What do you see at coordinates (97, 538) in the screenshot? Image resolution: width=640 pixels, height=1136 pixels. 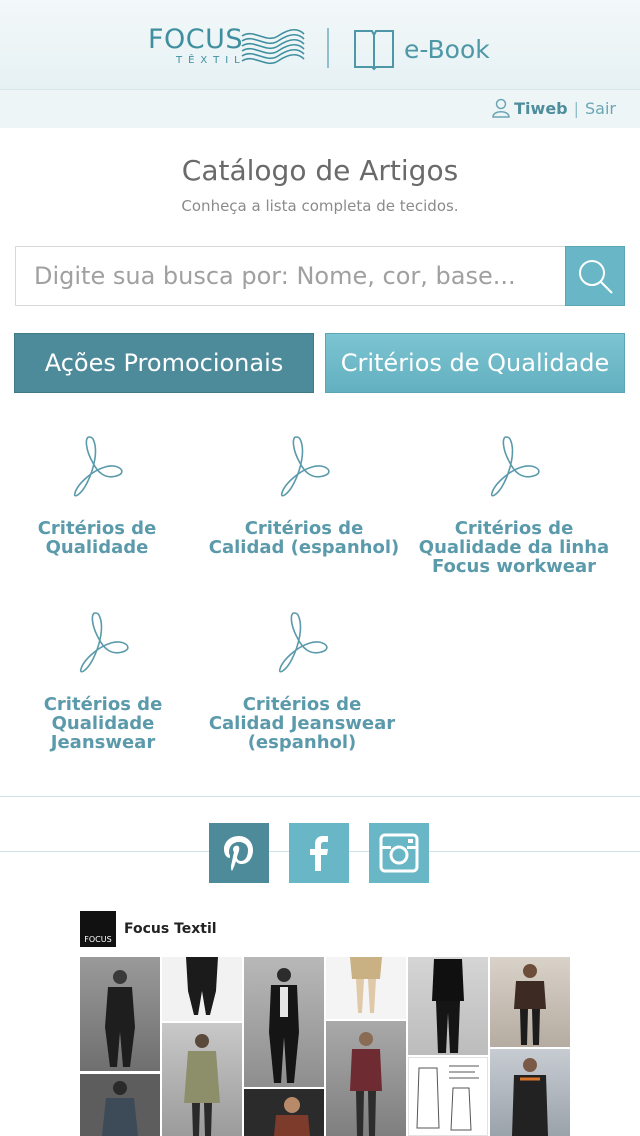 I see `document-label: Critérios de Qualidade` at bounding box center [97, 538].